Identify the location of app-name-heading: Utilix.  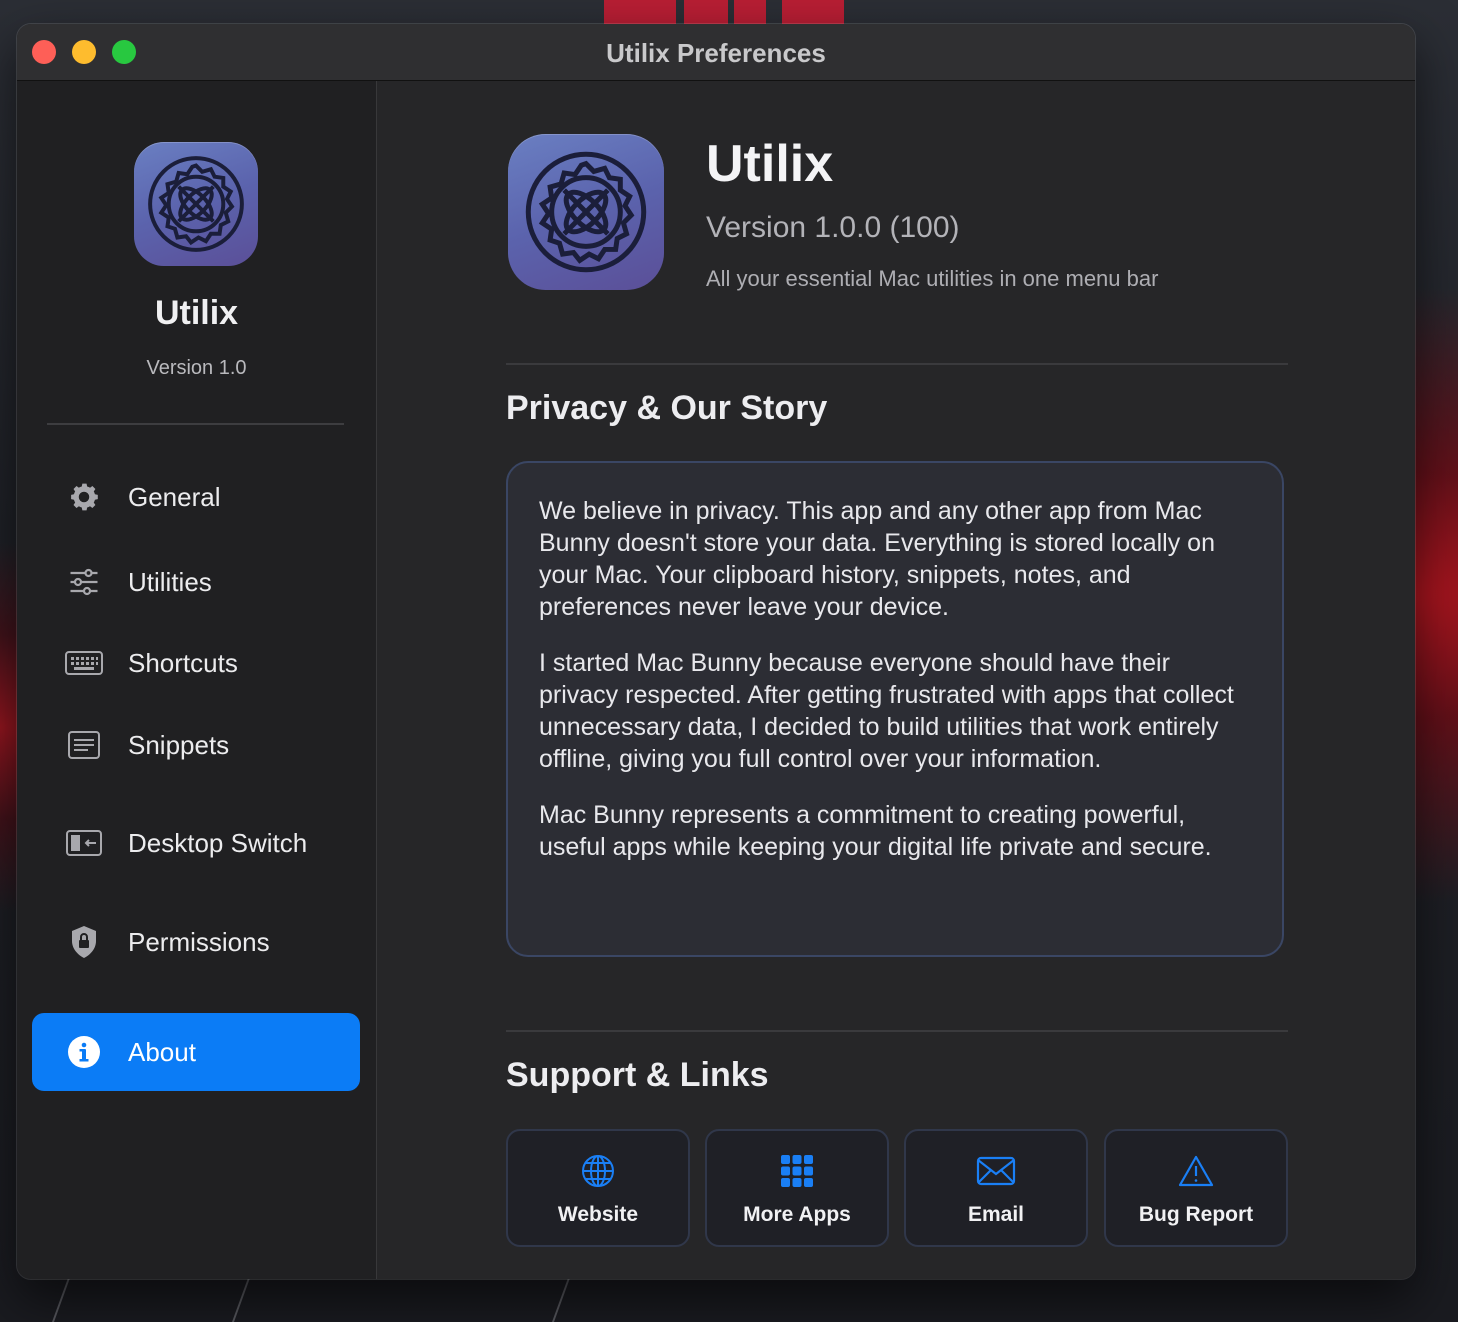
(770, 164).